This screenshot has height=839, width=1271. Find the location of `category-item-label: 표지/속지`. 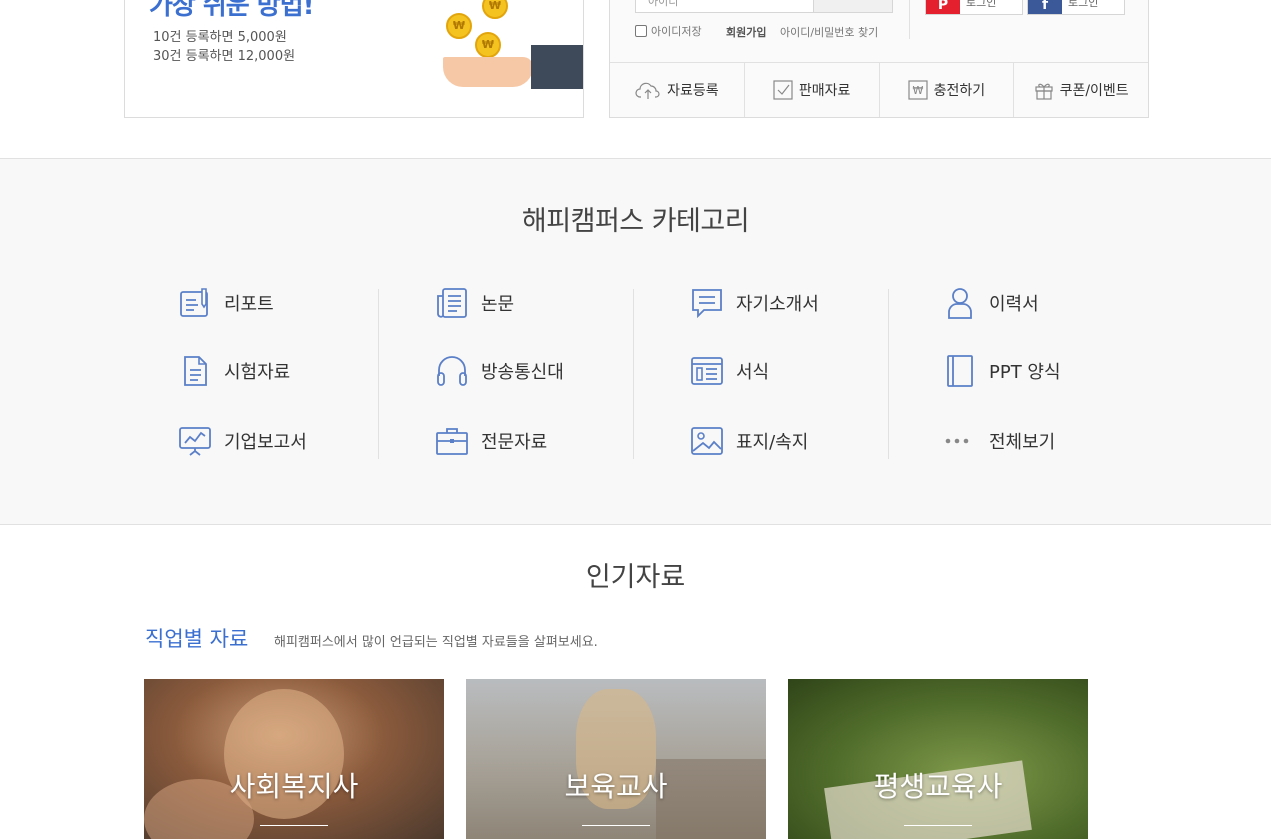

category-item-label: 표지/속지 is located at coordinates (772, 442).